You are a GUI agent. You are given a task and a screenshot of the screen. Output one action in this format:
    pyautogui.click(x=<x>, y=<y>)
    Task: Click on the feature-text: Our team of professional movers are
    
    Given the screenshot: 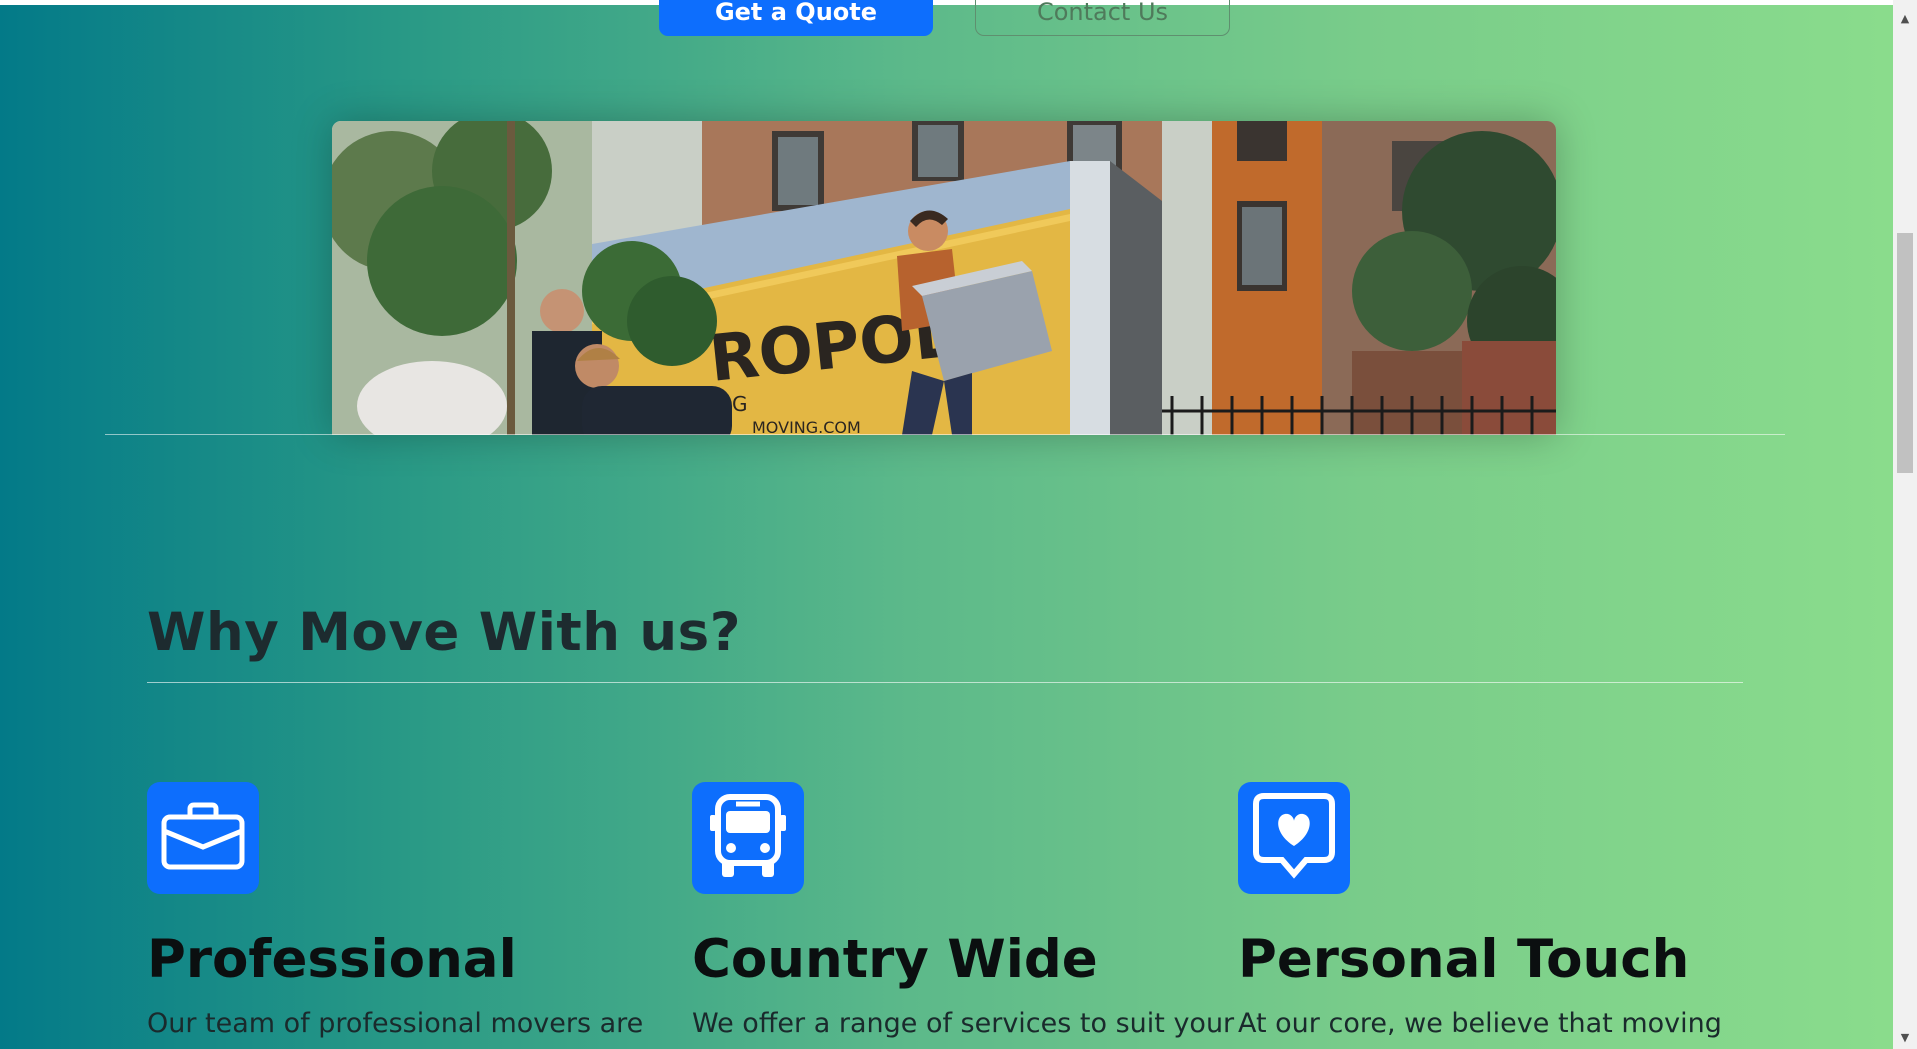 What is the action you would take?
    pyautogui.click(x=395, y=1023)
    